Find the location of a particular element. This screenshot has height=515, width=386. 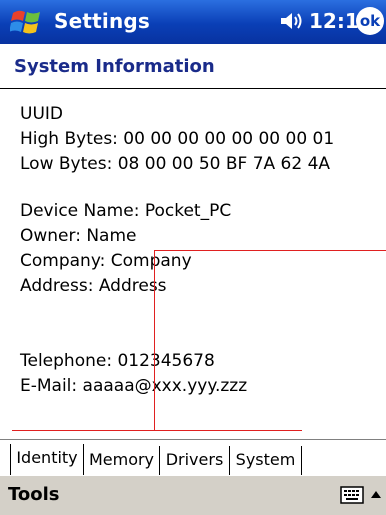

up-arrow-icon is located at coordinates (376, 495).